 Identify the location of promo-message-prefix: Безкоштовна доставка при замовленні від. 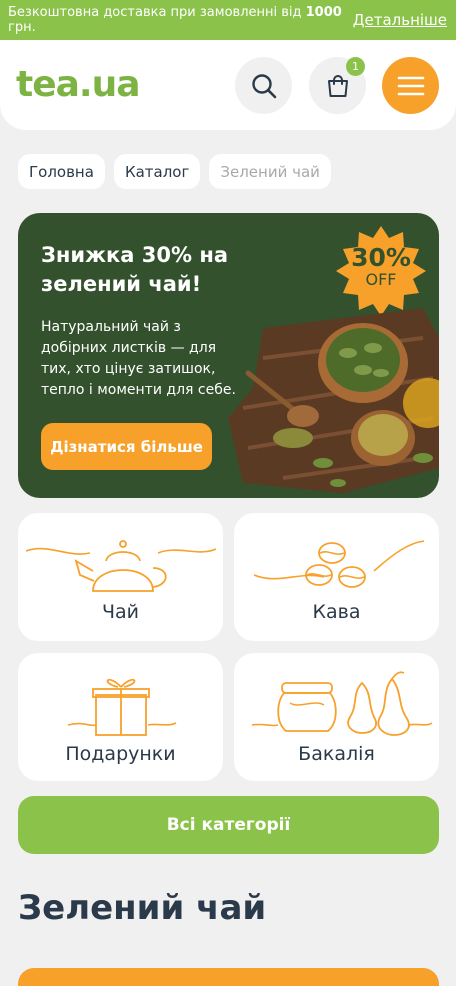
(157, 12).